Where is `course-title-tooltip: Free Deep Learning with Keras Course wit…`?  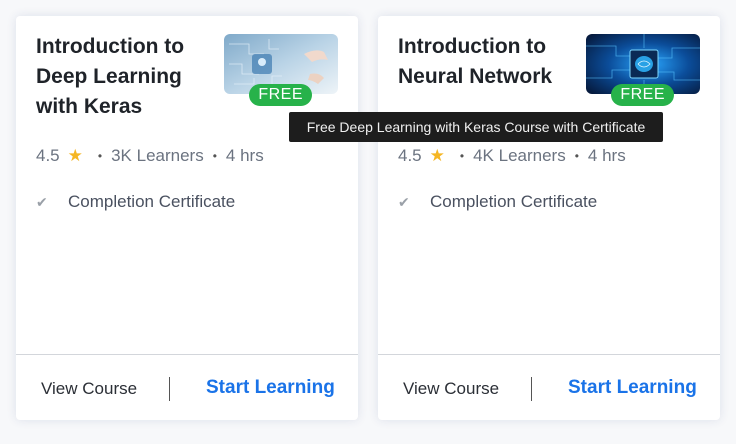 course-title-tooltip: Free Deep Learning with Keras Course wit… is located at coordinates (476, 127).